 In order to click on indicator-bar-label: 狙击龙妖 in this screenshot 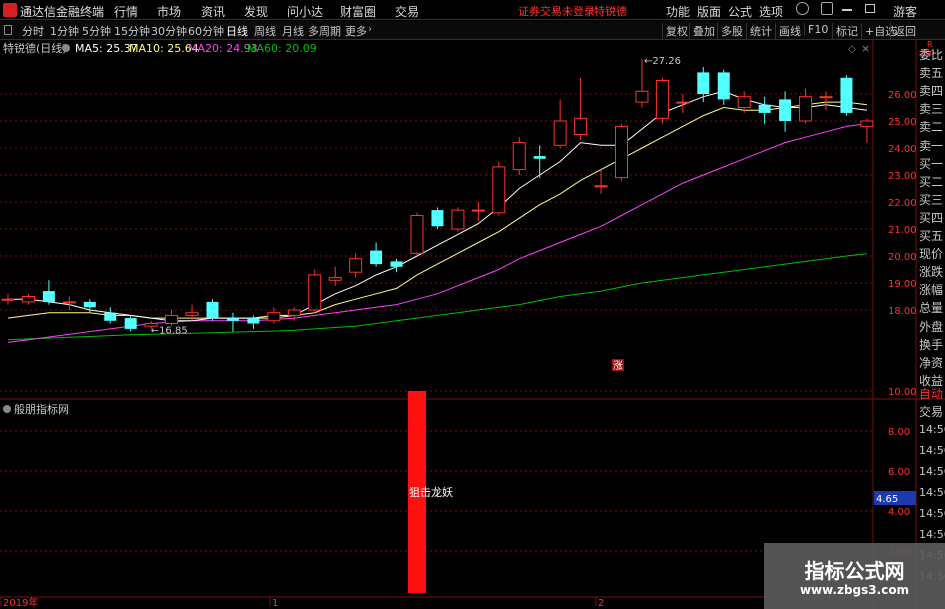, I will do `click(431, 492)`.